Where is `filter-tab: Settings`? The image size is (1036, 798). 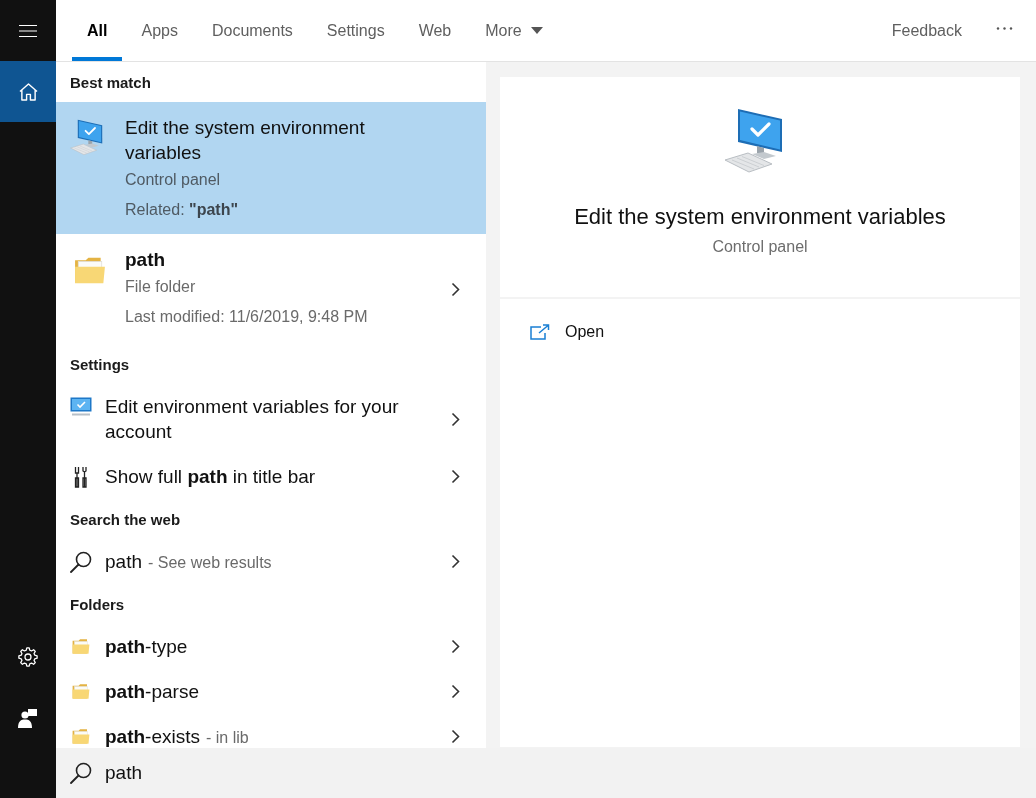
filter-tab: Settings is located at coordinates (355, 30).